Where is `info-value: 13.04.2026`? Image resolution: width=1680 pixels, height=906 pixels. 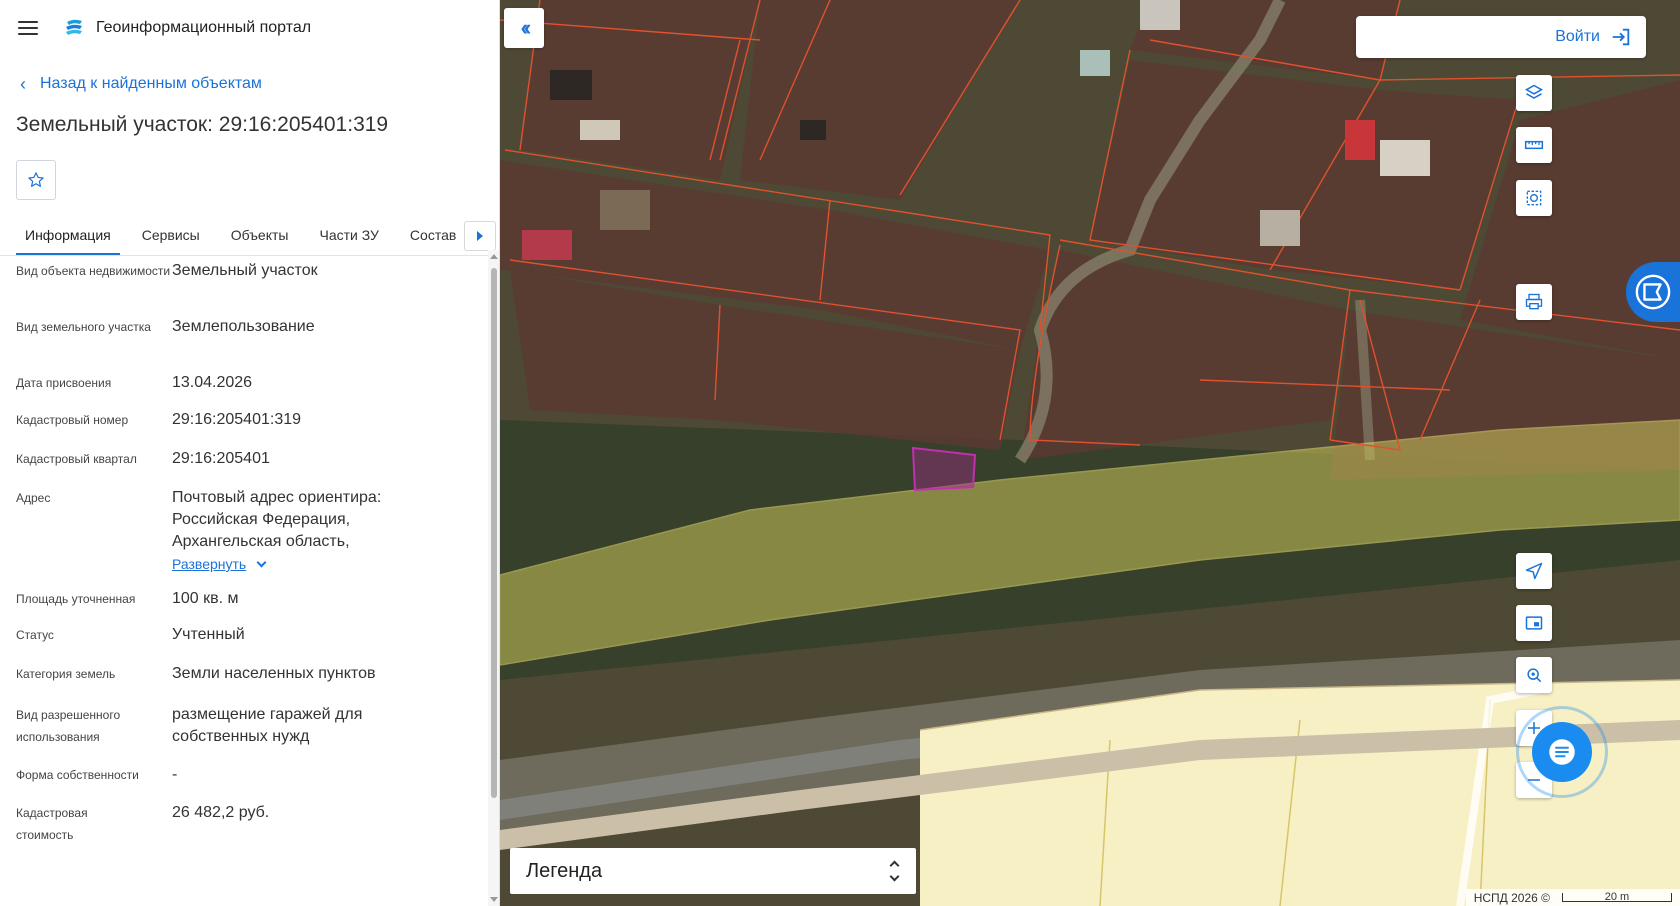 info-value: 13.04.2026 is located at coordinates (212, 382).